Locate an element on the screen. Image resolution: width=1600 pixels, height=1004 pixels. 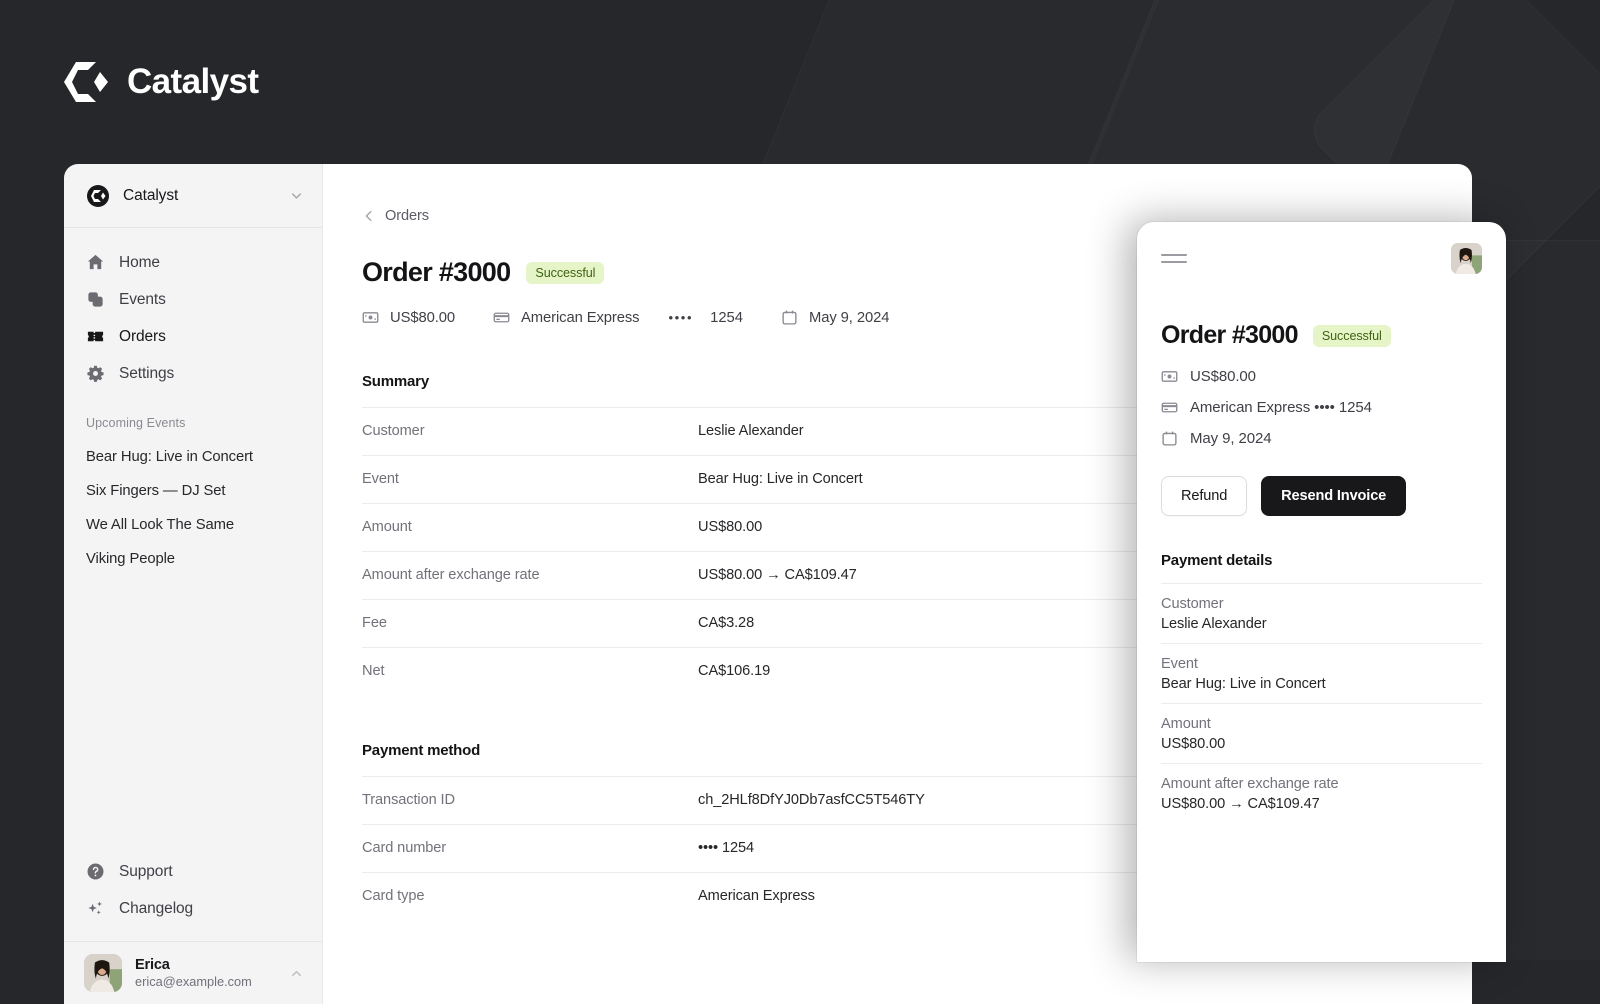
event-list-item: We All Look The Same is located at coordinates (193, 525).